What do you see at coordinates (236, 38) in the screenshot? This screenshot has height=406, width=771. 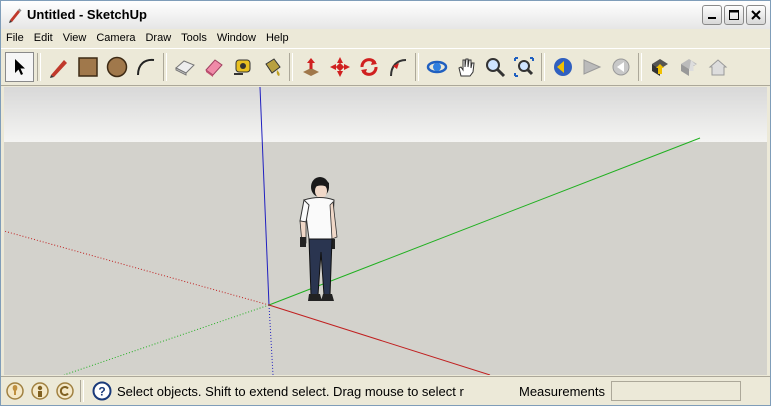 I see `menu-window: Window` at bounding box center [236, 38].